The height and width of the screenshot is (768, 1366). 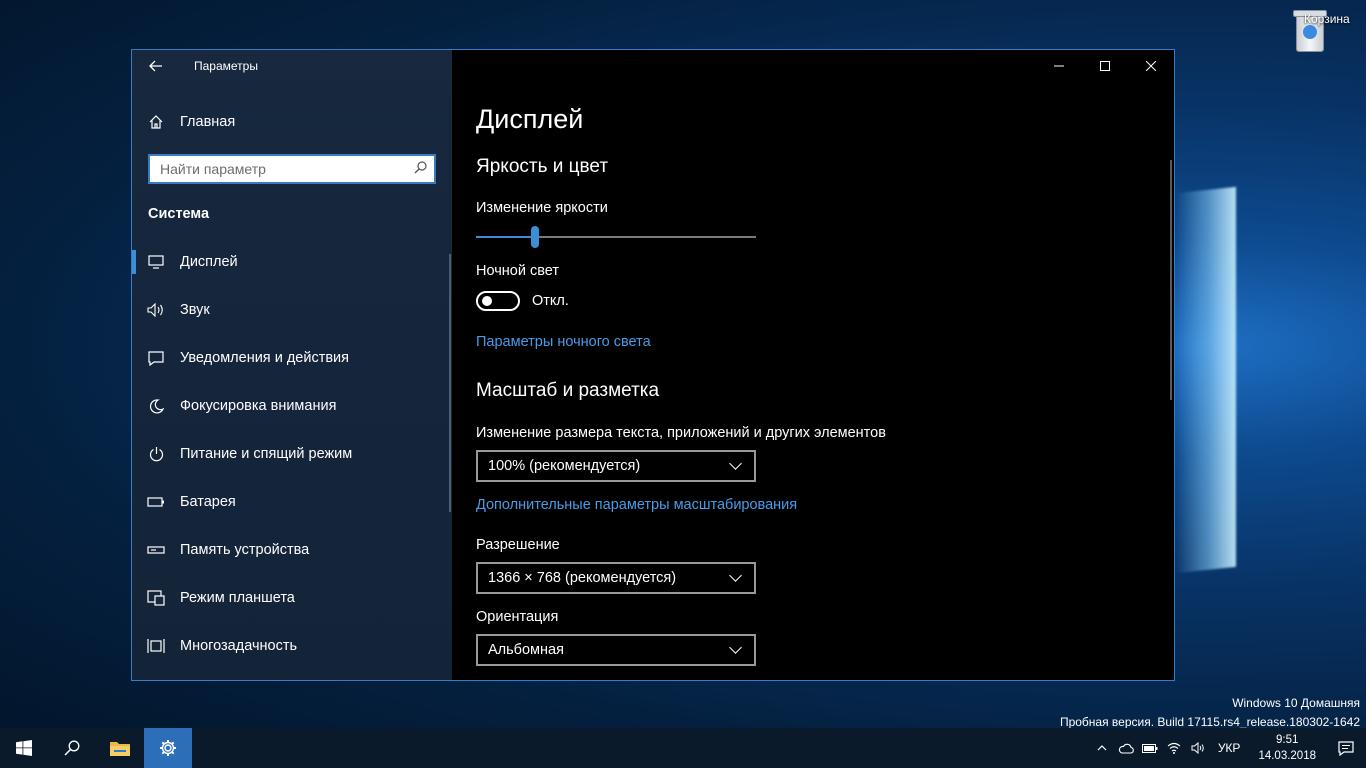 I want to click on slider-thumb, so click(x=534, y=237).